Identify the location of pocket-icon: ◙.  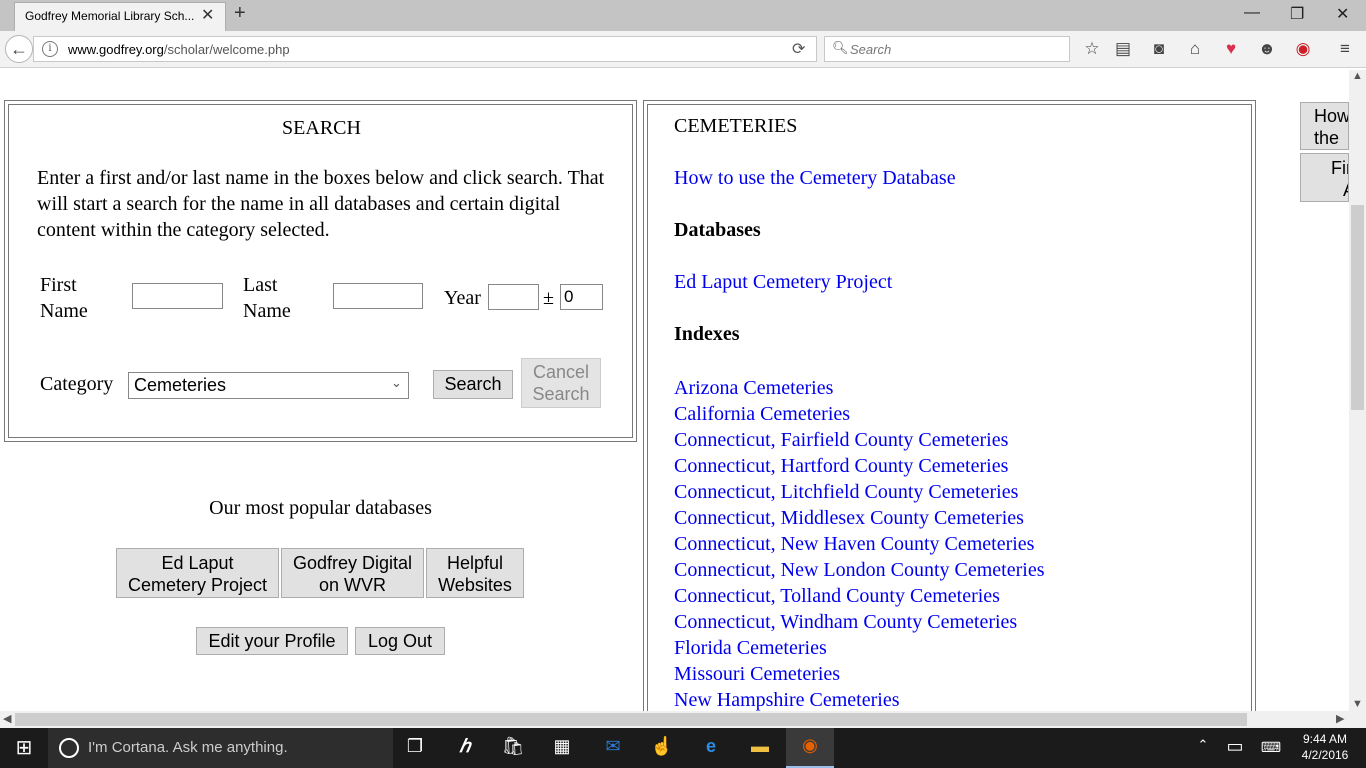
(1159, 49).